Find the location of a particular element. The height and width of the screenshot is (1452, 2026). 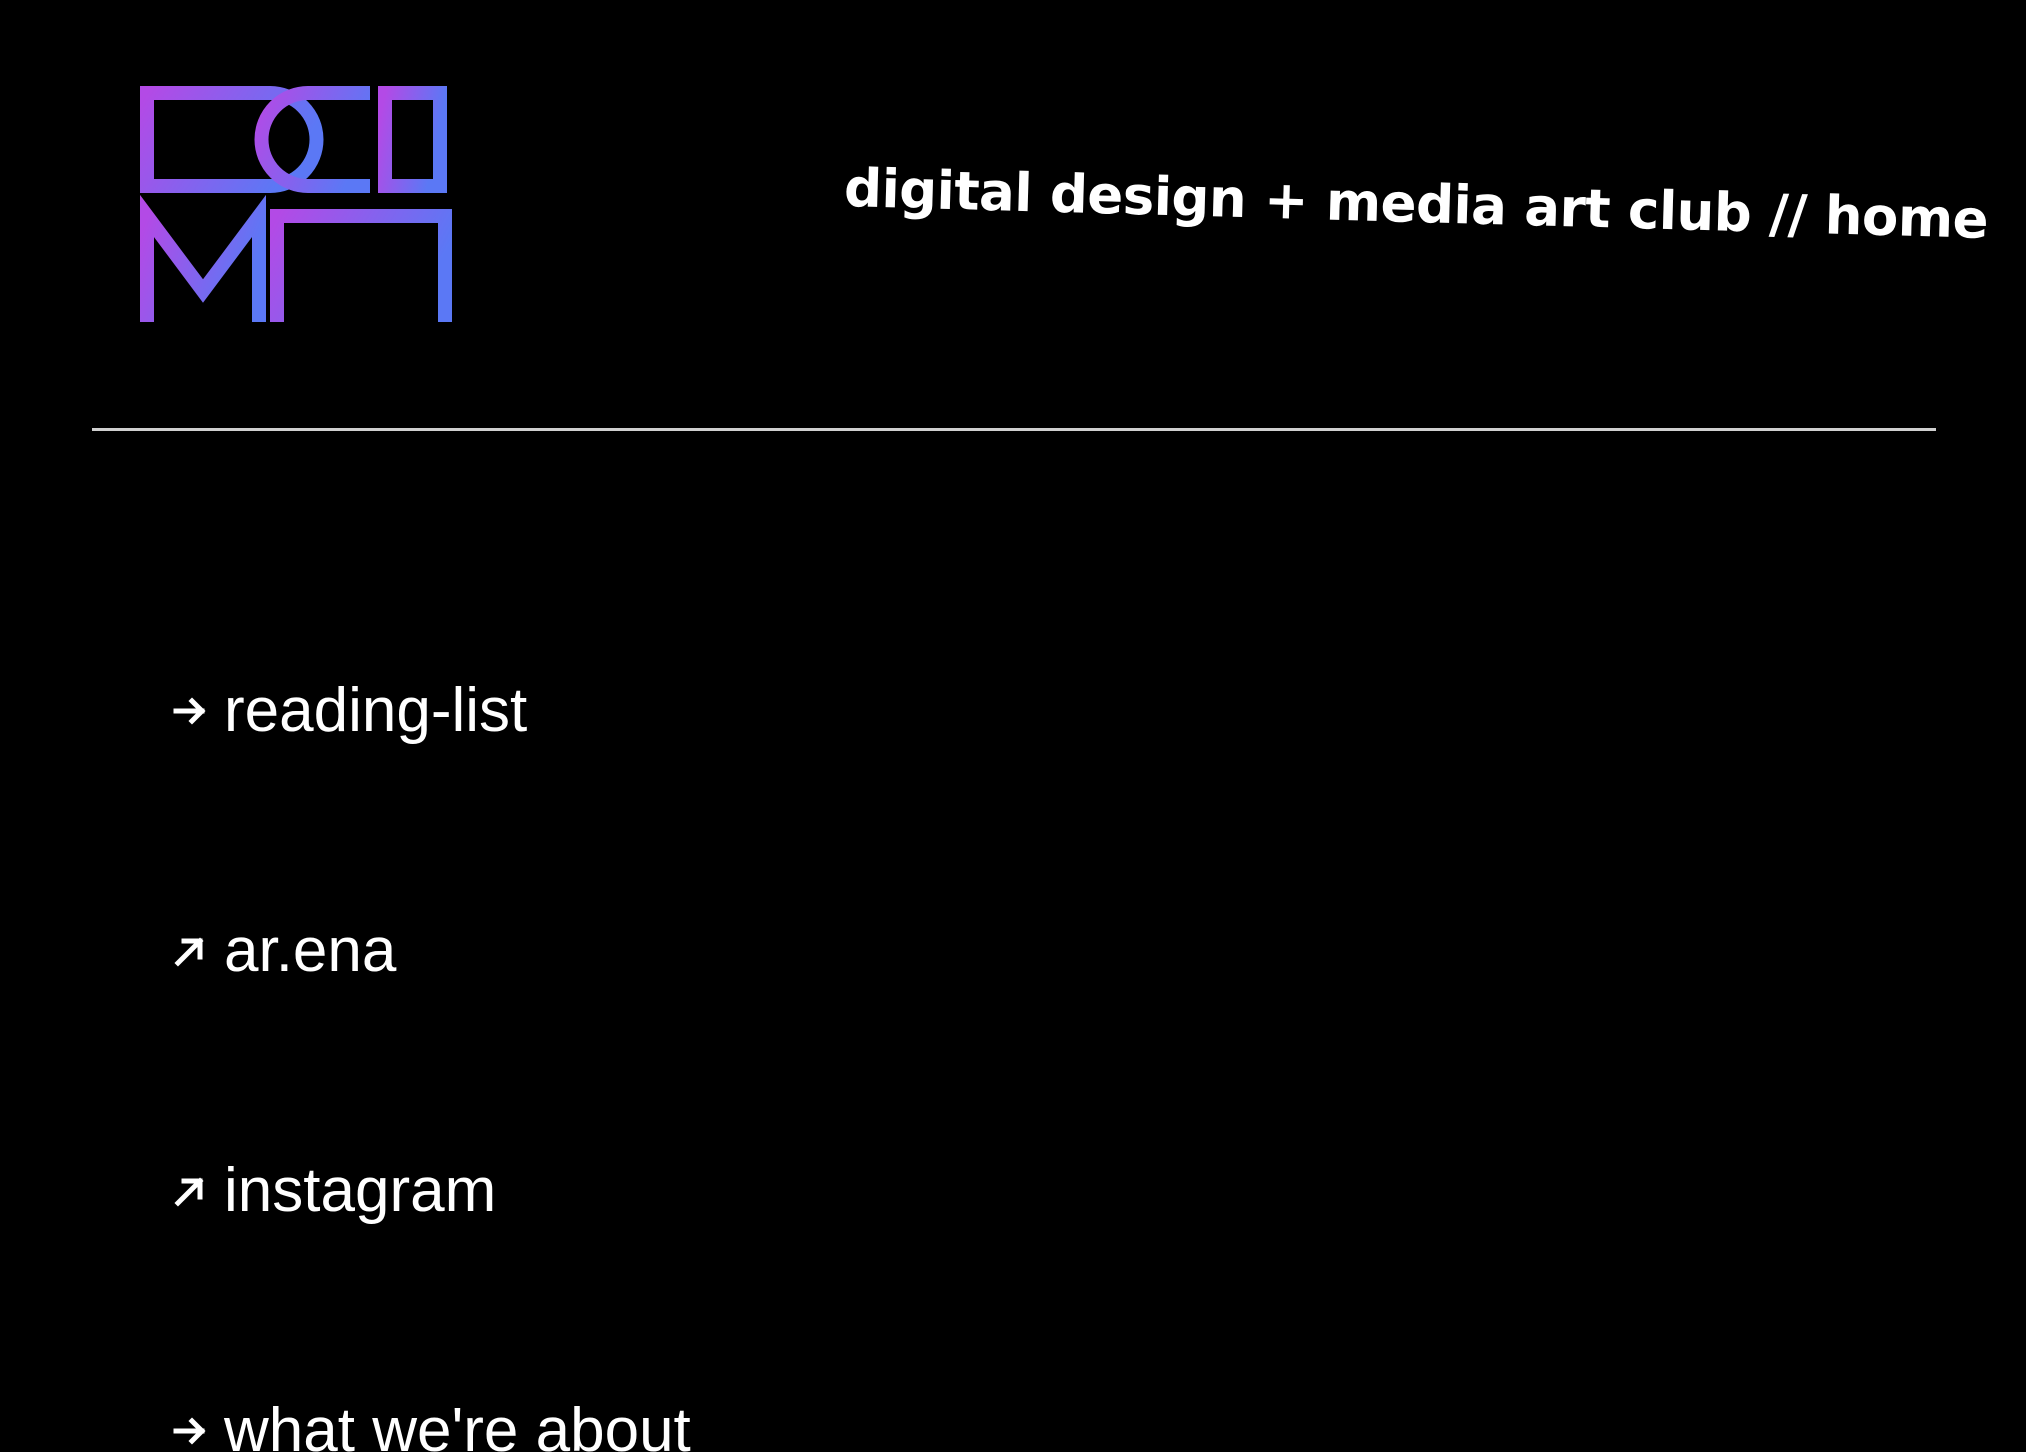

nav-label: reading-list is located at coordinates (376, 710).